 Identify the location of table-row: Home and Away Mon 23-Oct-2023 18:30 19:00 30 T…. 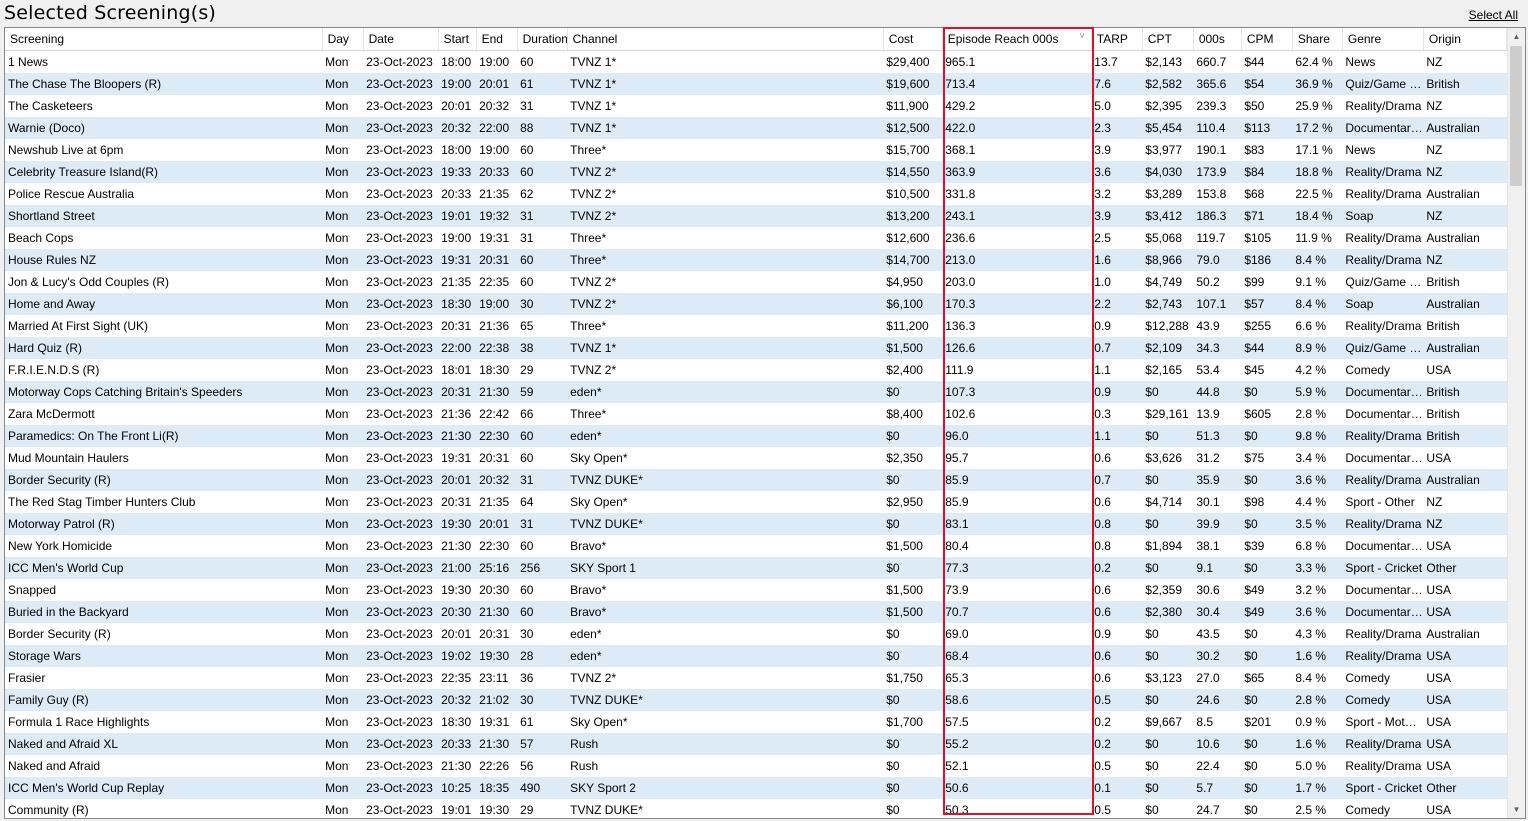
(756, 304).